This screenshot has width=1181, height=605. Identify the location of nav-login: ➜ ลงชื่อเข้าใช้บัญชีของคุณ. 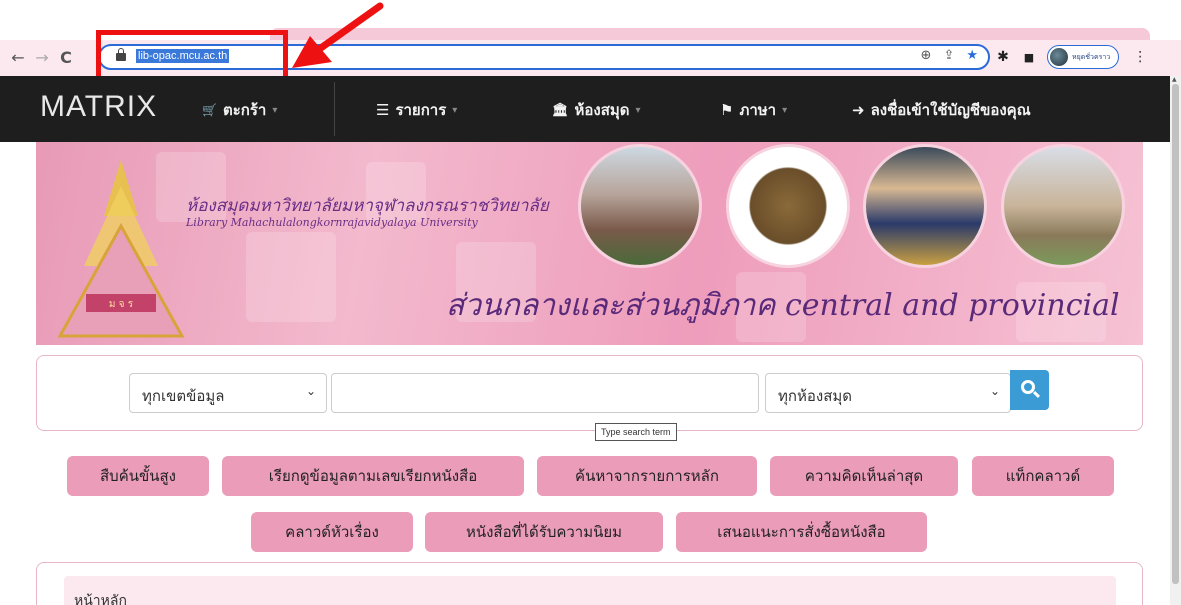
(941, 110).